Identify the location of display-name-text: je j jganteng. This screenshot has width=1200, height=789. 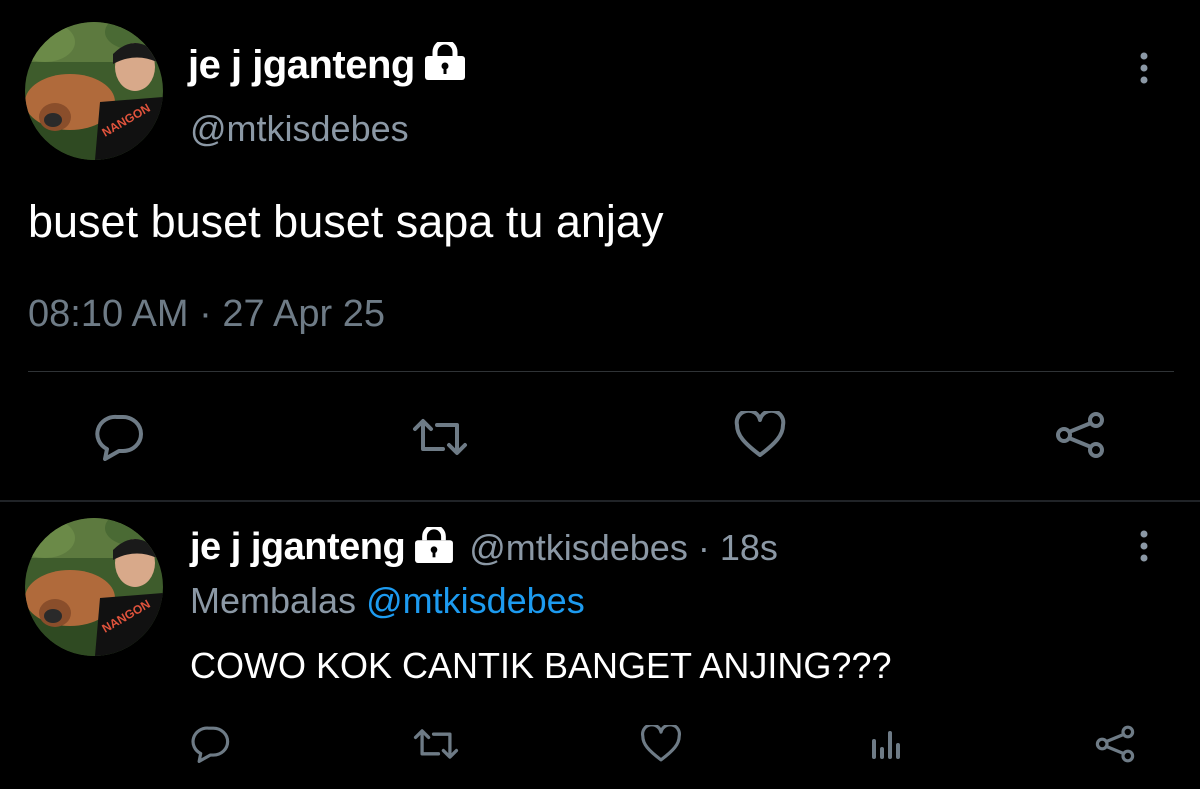
(301, 65).